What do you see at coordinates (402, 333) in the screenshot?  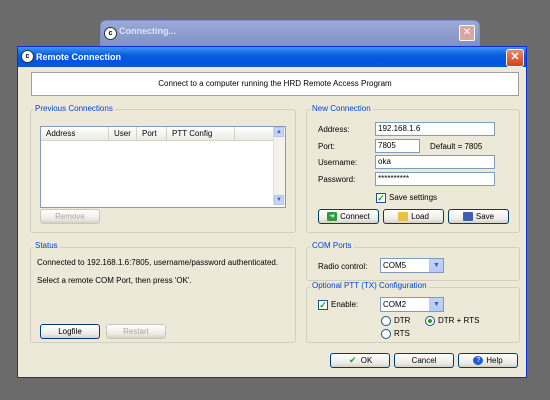 I see `rts-label: RTS` at bounding box center [402, 333].